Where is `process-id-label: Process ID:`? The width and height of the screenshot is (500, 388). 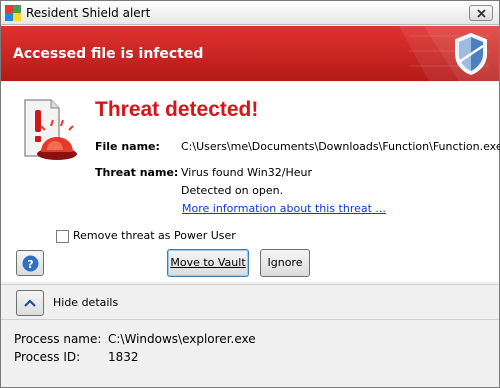
process-id-label: Process ID: is located at coordinates (47, 357).